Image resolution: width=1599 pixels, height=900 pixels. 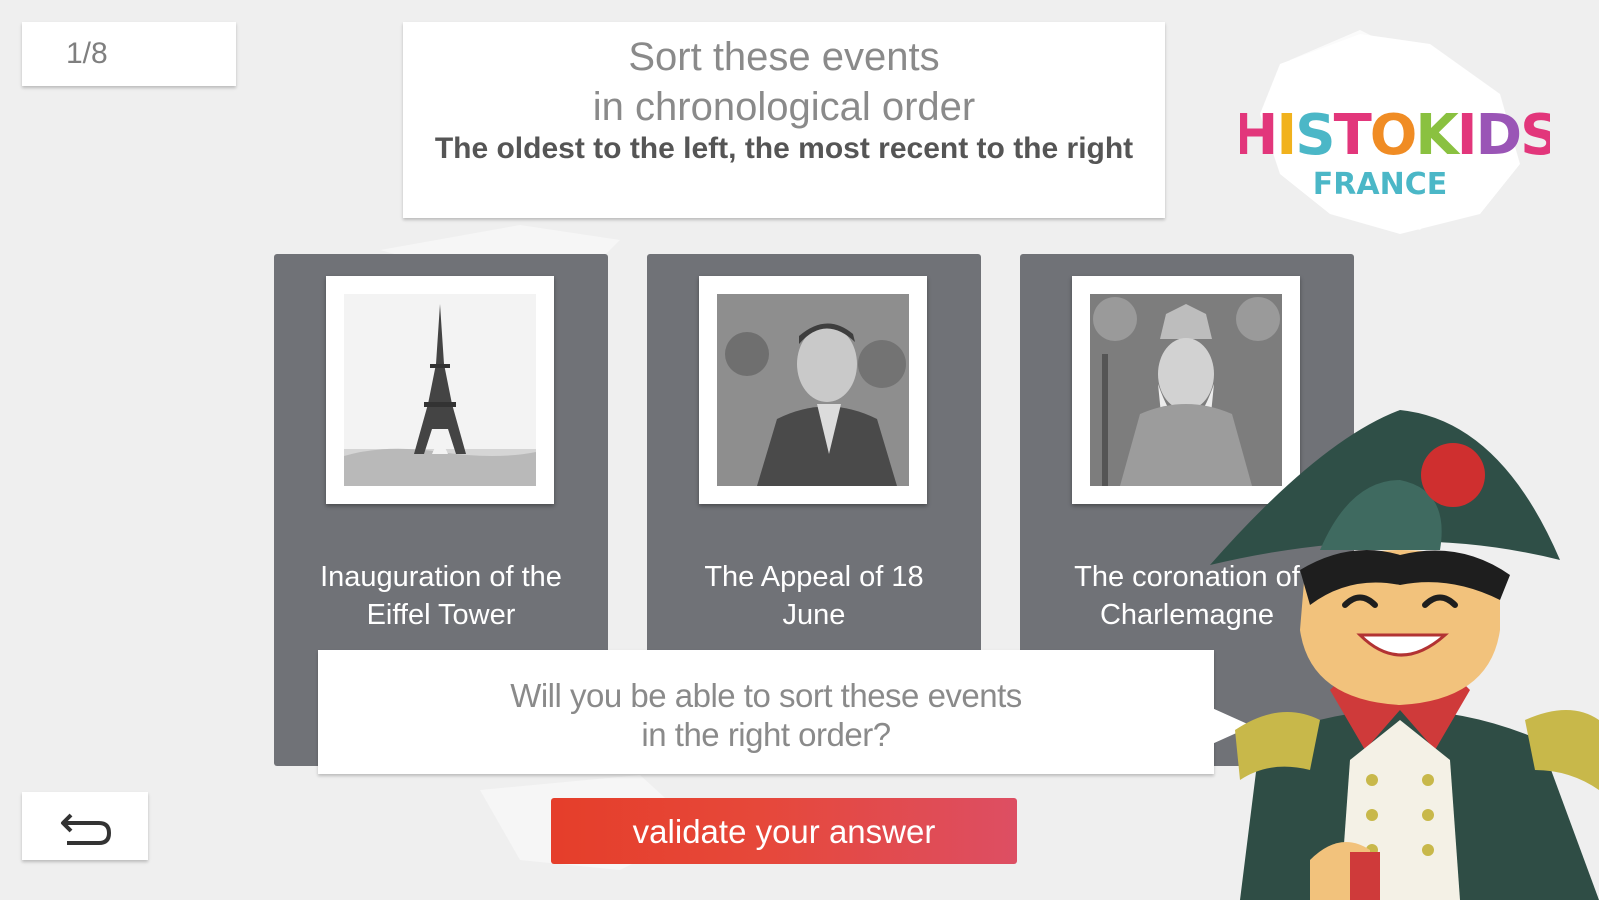 I want to click on instructions-title-line1: Sort these events, so click(x=784, y=57).